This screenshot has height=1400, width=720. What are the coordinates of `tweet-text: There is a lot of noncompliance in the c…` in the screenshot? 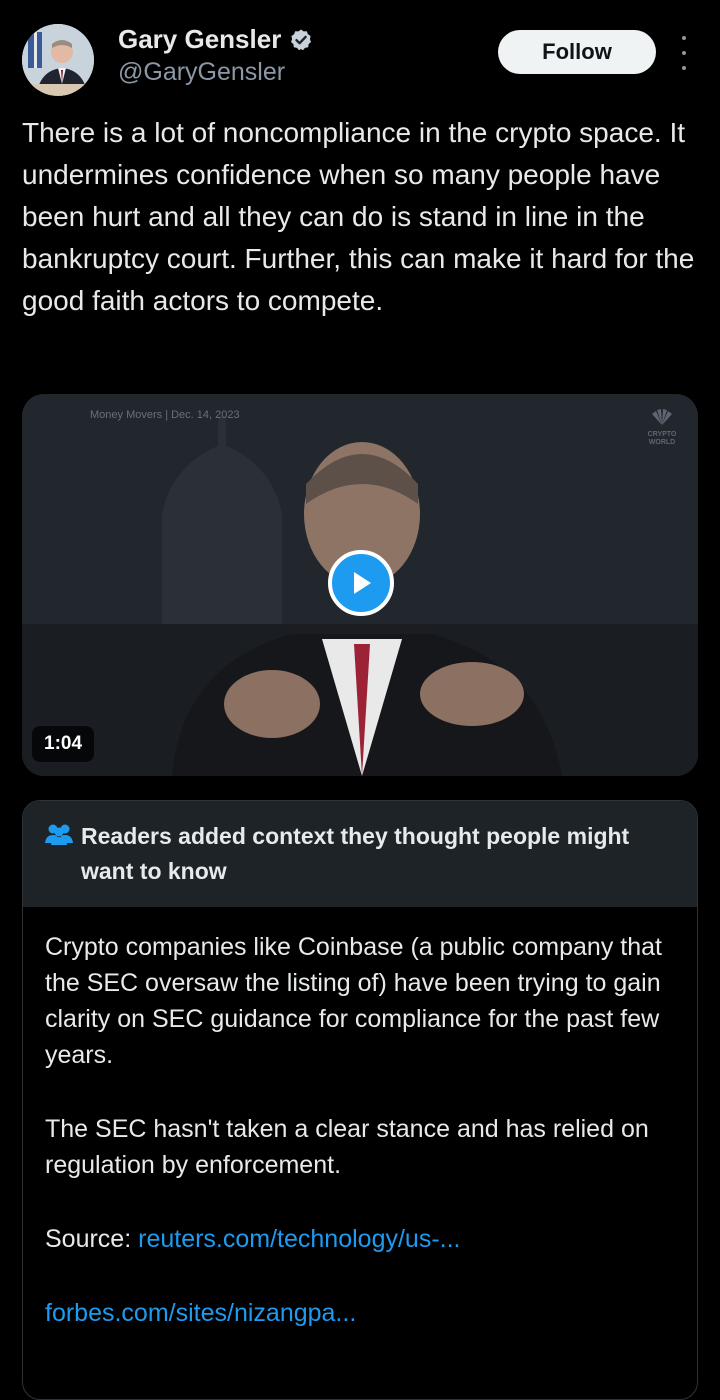 It's located at (362, 216).